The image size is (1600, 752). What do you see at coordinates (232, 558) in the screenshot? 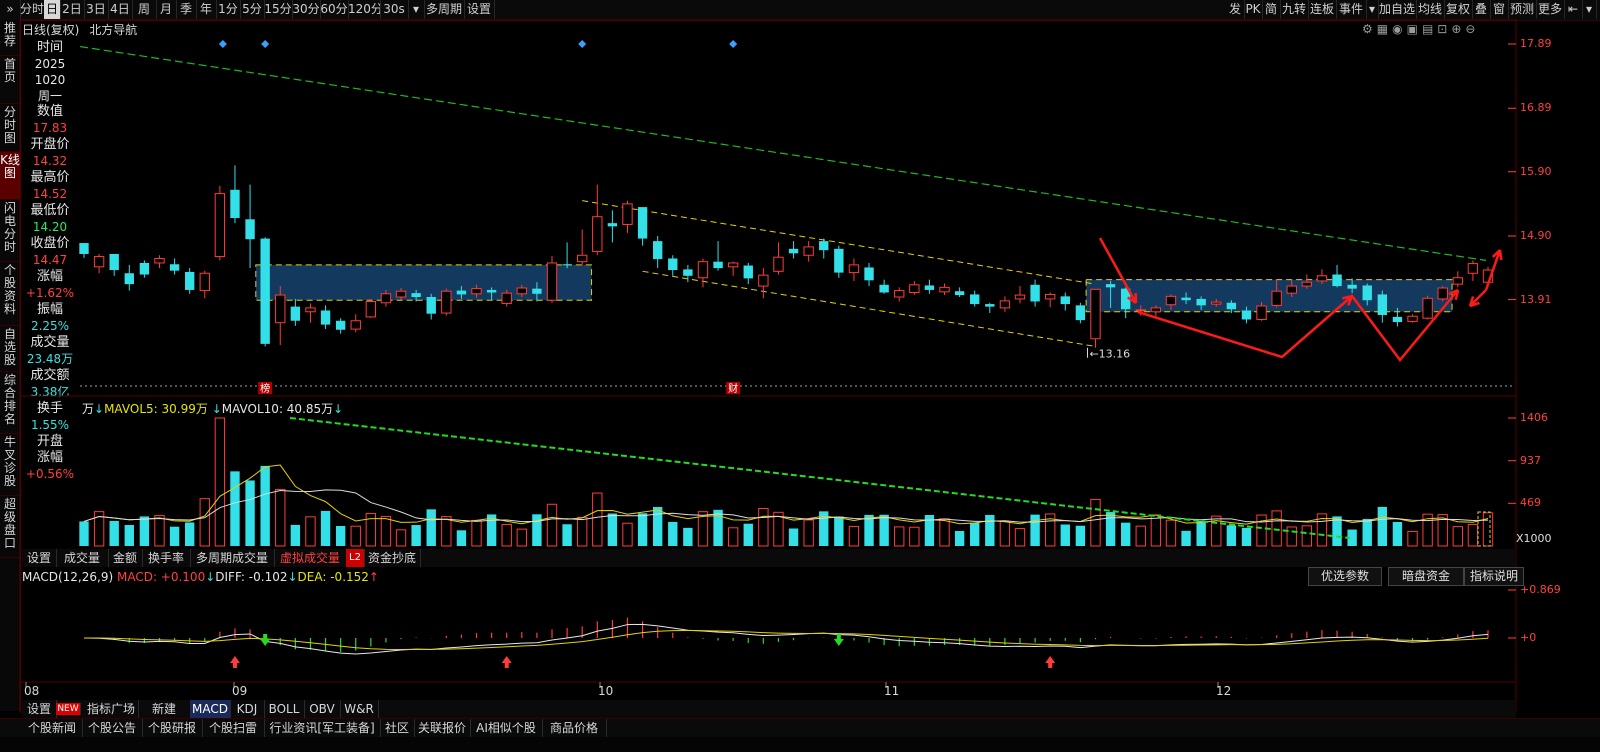
I see `volume-tab-4: 多周期成交量` at bounding box center [232, 558].